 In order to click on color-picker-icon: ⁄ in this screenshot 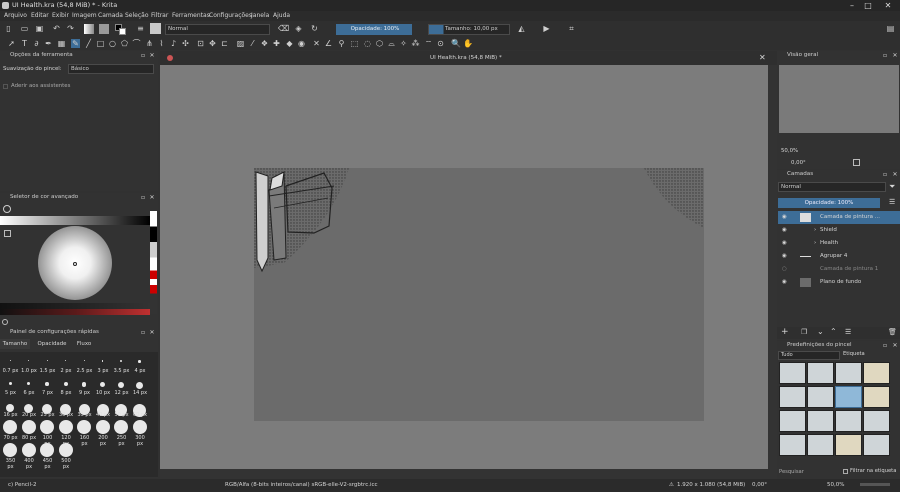, I will do `click(252, 43)`.